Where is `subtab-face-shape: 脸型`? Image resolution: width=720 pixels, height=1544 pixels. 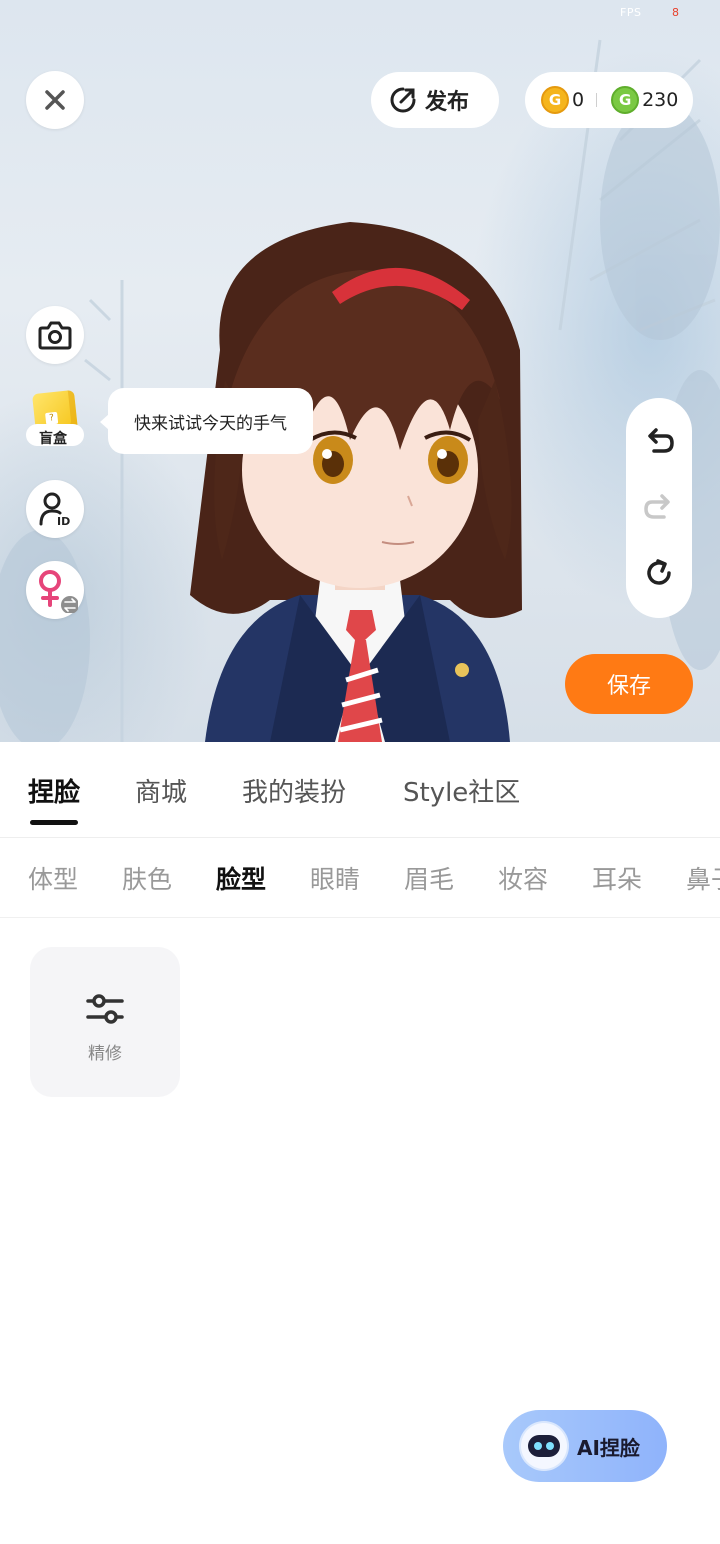 subtab-face-shape: 脸型 is located at coordinates (241, 878).